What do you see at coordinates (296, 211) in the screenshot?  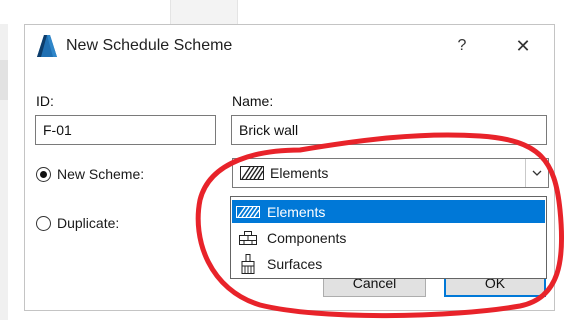 I see `dropdown-item-label: Elements` at bounding box center [296, 211].